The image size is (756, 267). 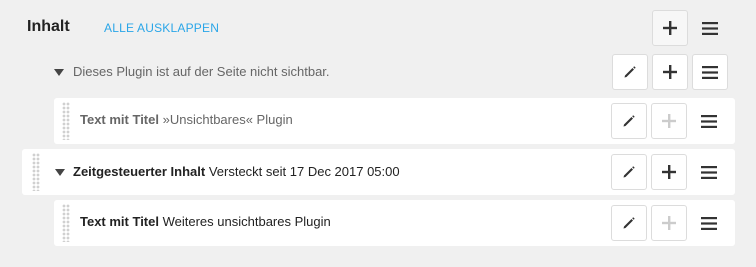 I want to click on expand-all-link: ALLE AUSKLAPPEN, so click(x=161, y=28).